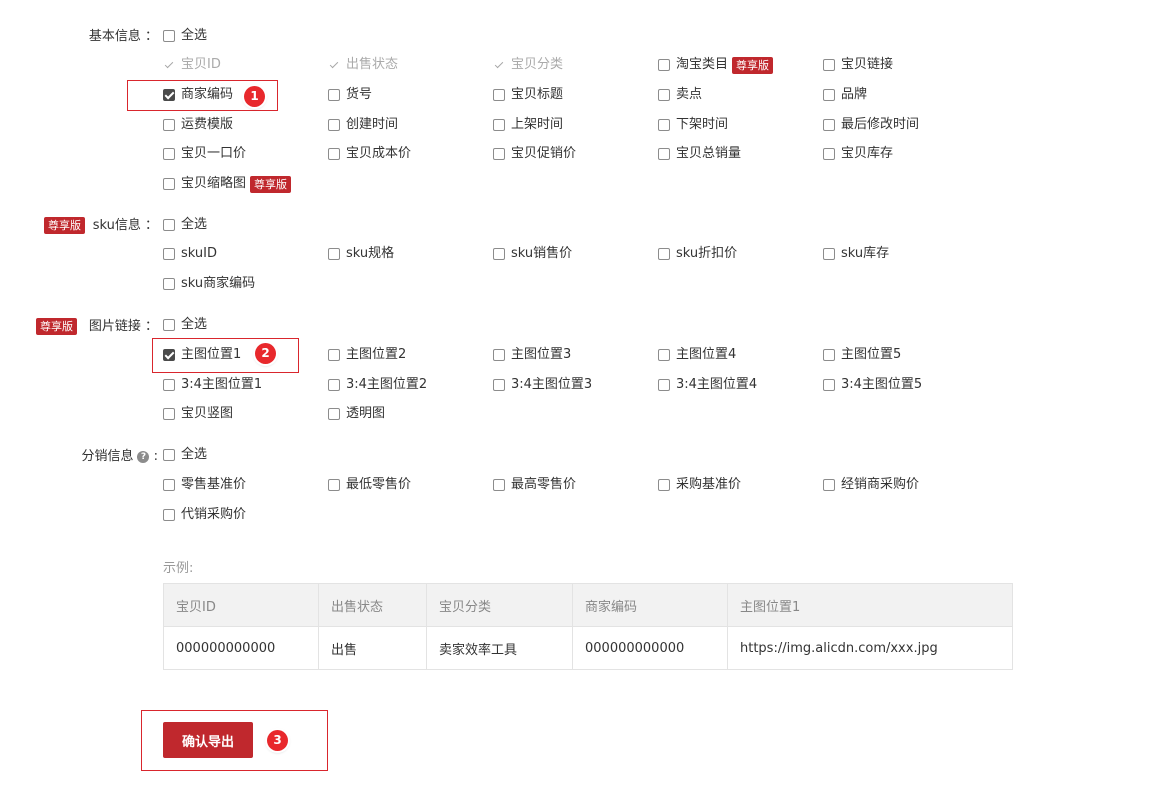 This screenshot has height=793, width=1165. What do you see at coordinates (185, 225) in the screenshot?
I see `sku-select-all: 全选` at bounding box center [185, 225].